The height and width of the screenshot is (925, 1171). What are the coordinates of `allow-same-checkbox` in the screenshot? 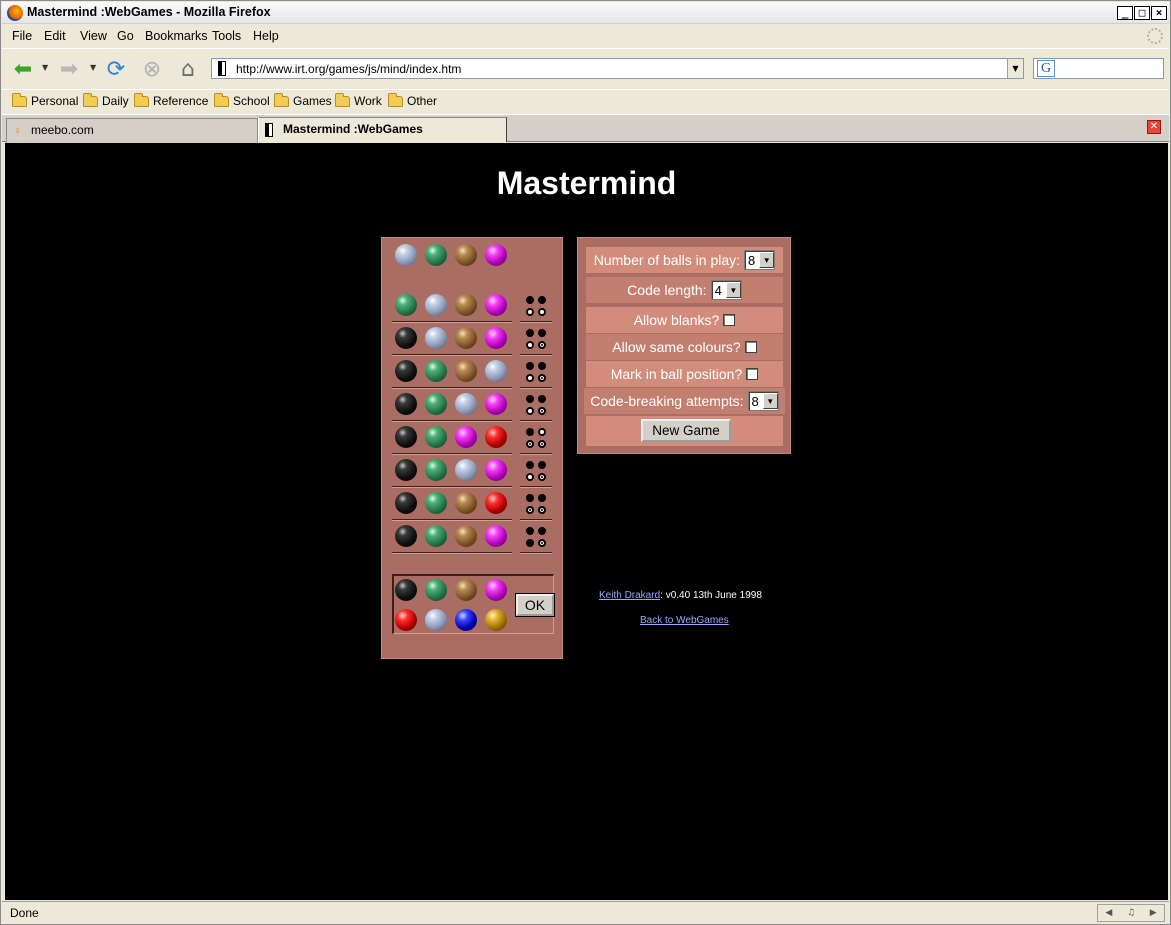 It's located at (750, 347).